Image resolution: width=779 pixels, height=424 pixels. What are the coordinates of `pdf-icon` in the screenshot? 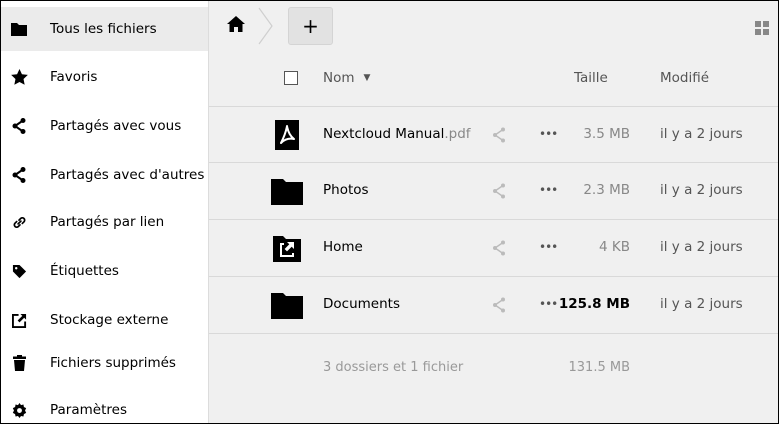 It's located at (287, 135).